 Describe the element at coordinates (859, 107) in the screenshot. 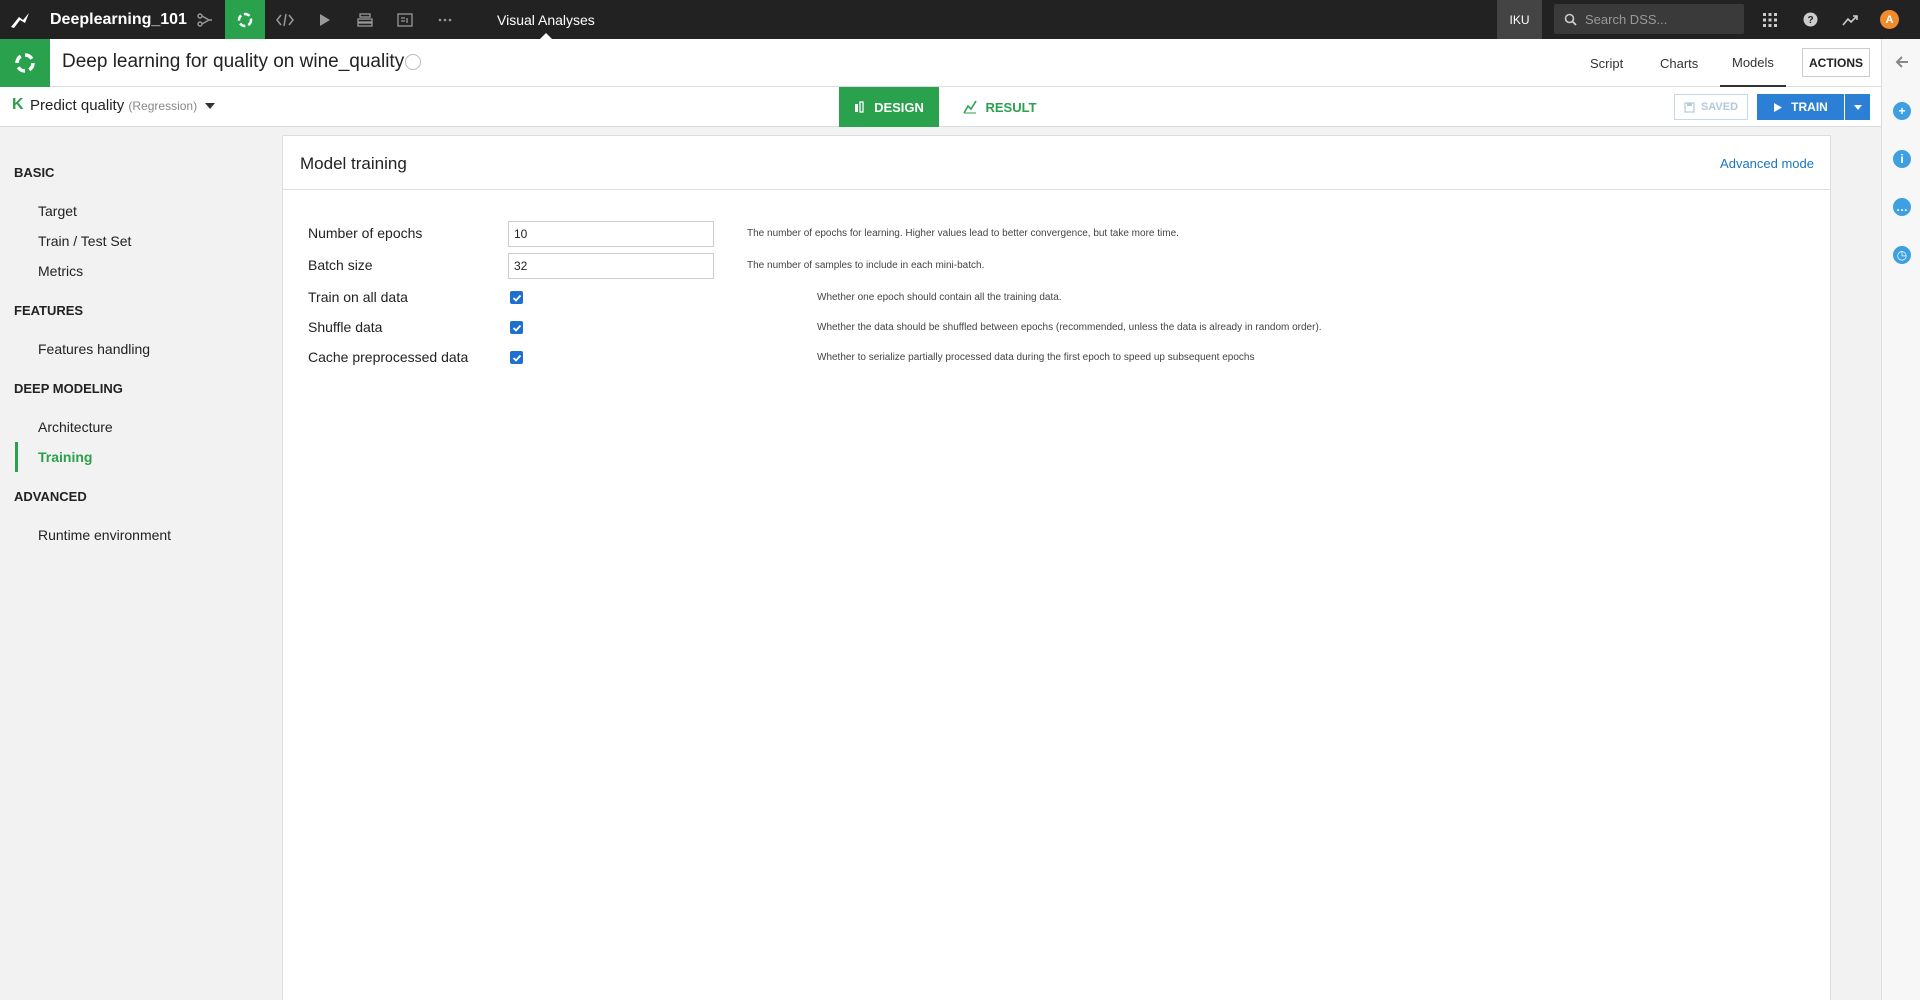

I see `design-icon` at that location.